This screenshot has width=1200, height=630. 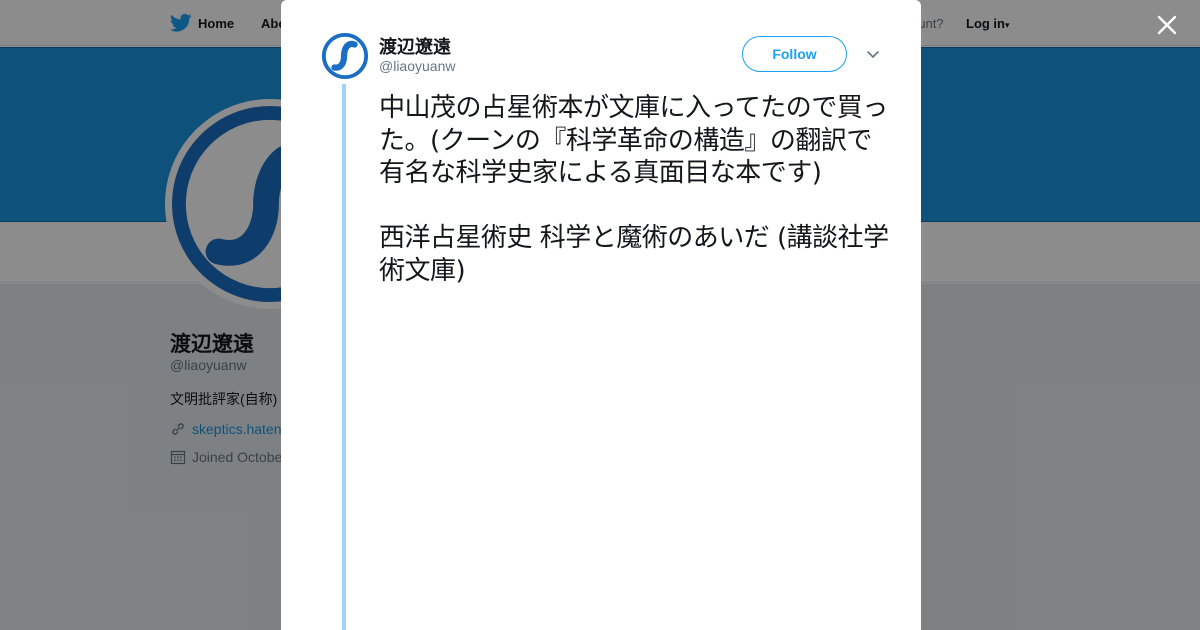 What do you see at coordinates (344, 357) in the screenshot?
I see `thread-line` at bounding box center [344, 357].